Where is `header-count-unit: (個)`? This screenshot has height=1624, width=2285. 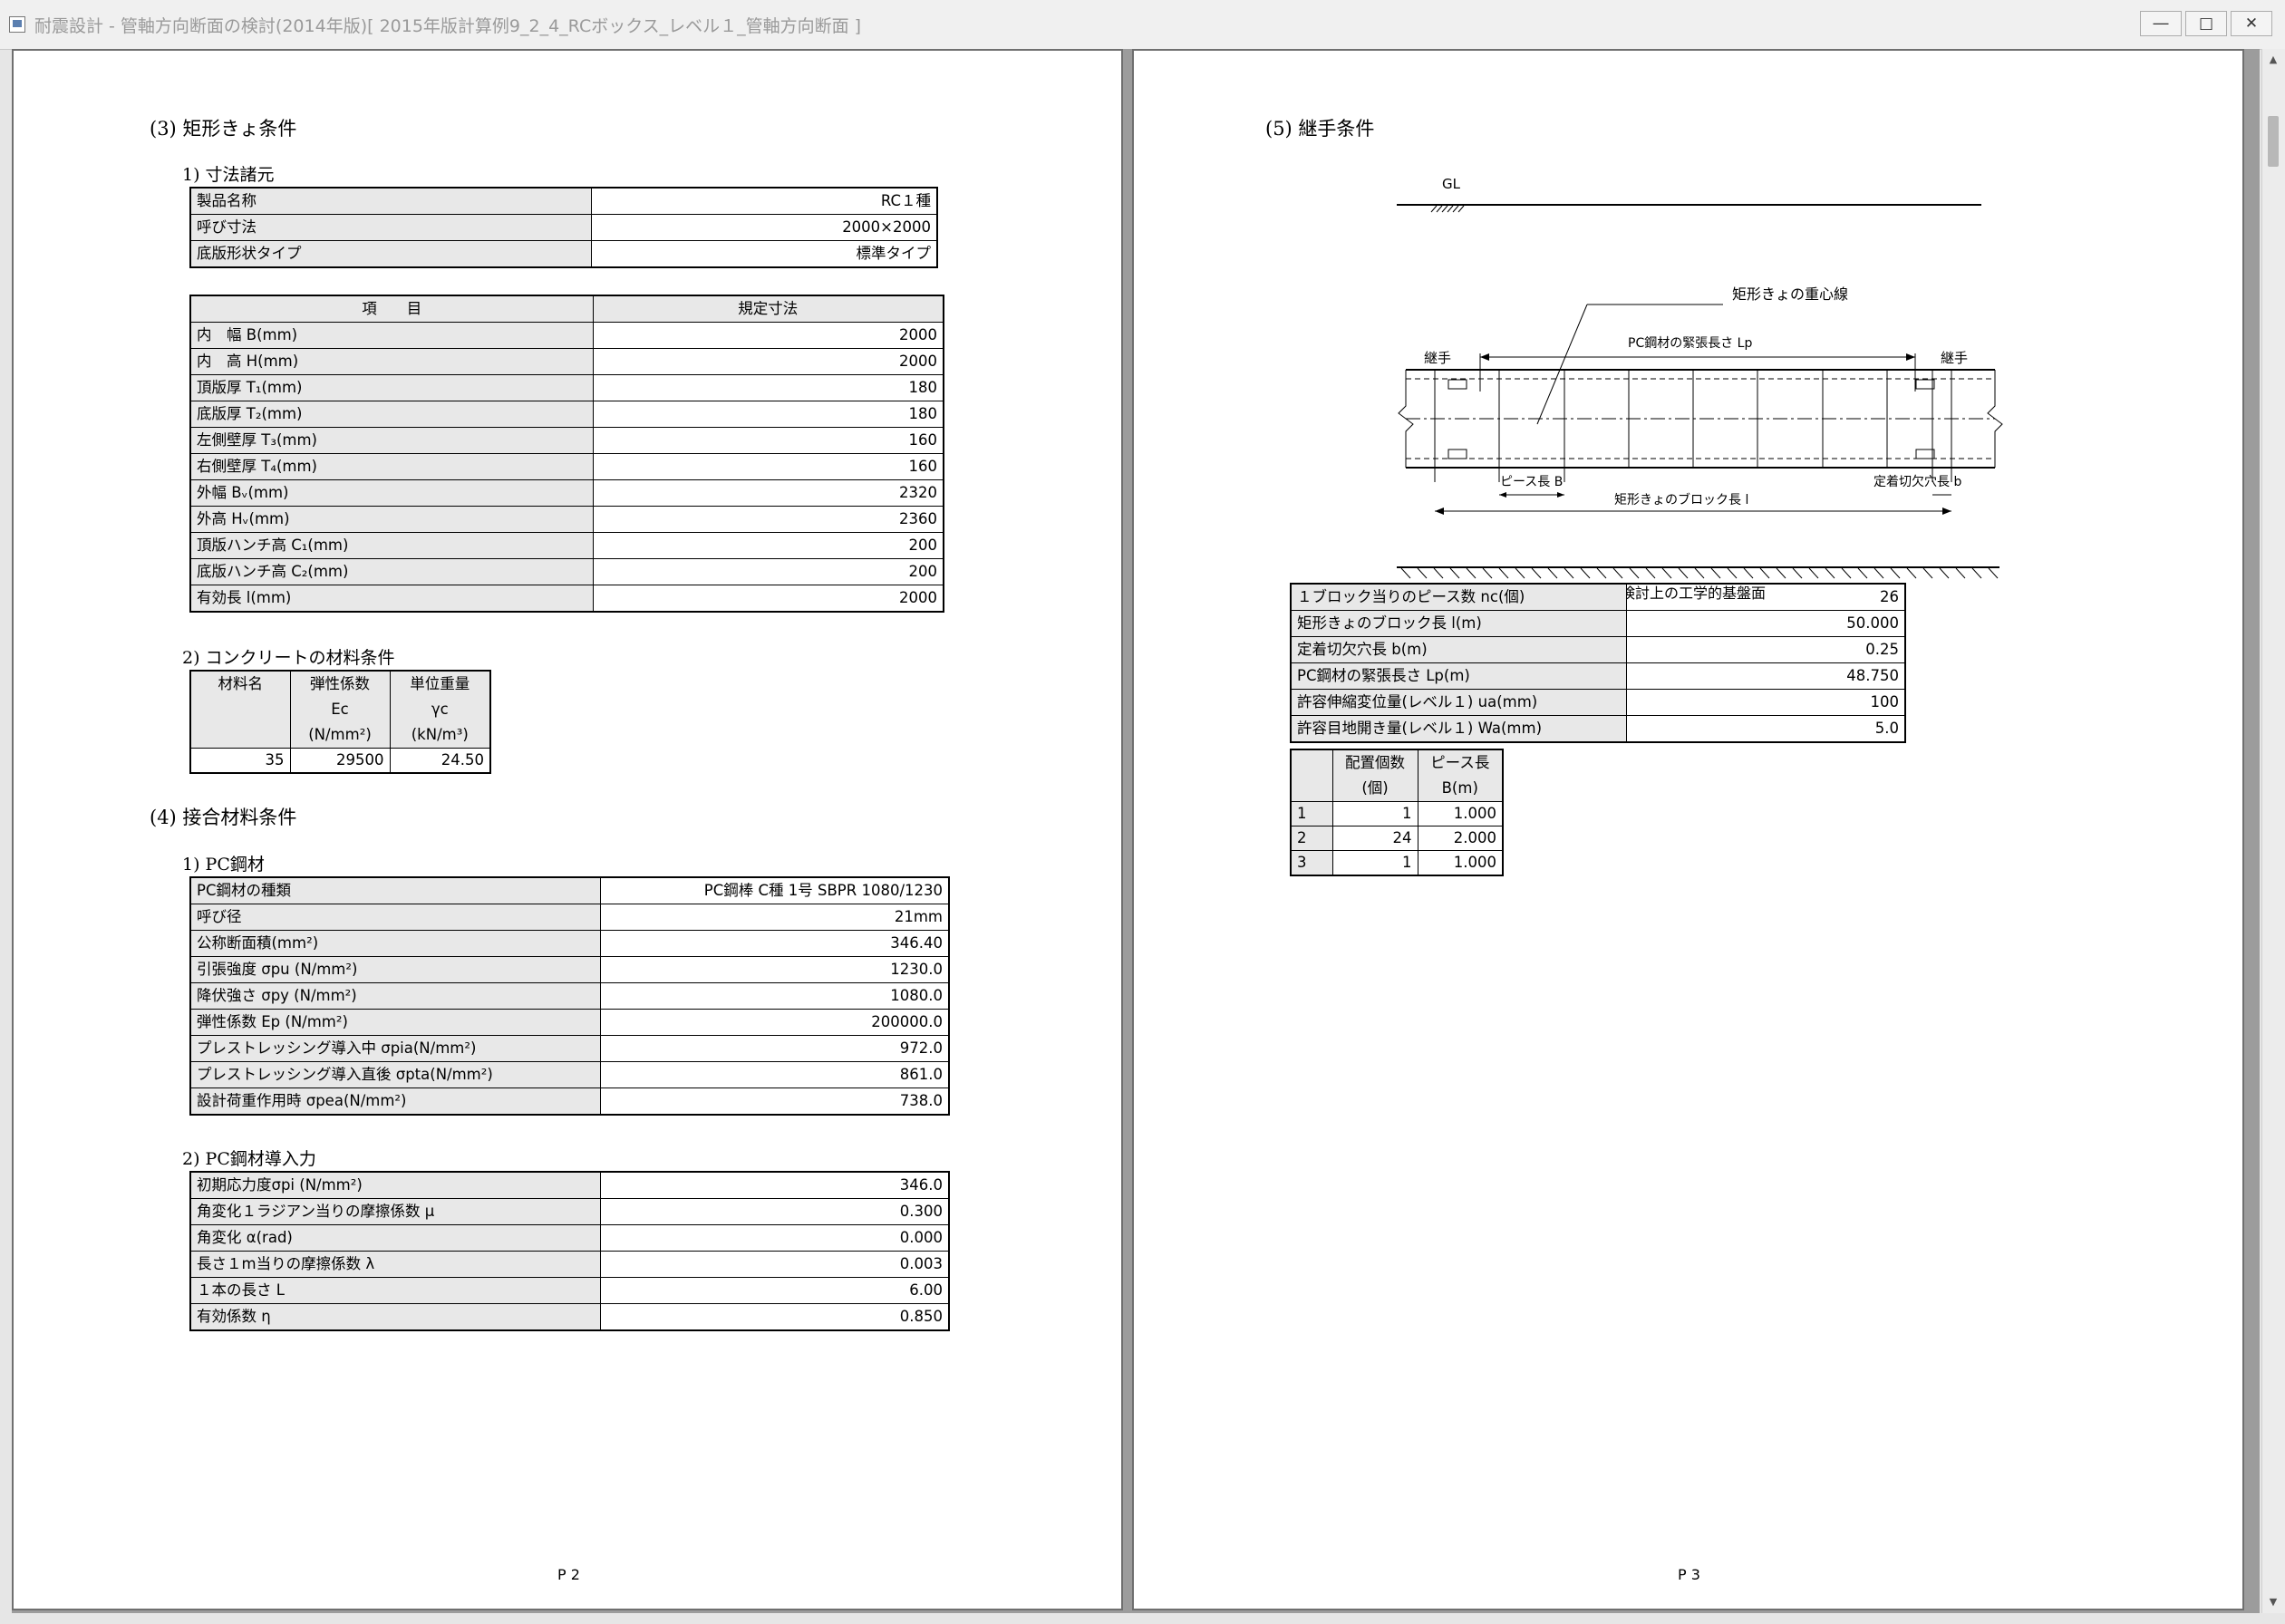 header-count-unit: (個) is located at coordinates (1375, 788).